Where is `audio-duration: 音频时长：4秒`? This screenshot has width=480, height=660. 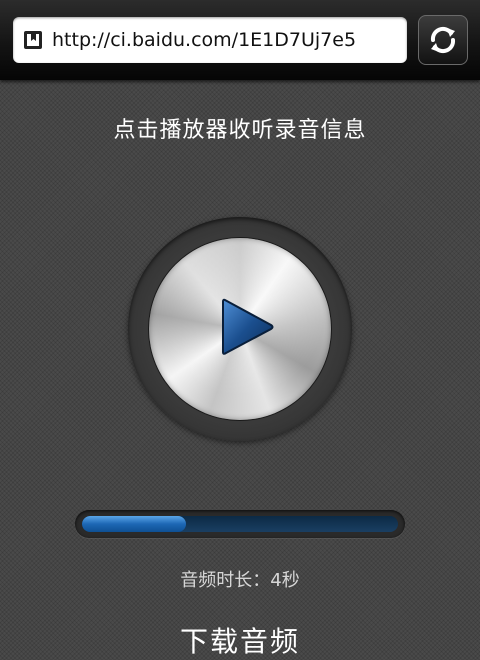
audio-duration: 音频时长：4秒 is located at coordinates (240, 580).